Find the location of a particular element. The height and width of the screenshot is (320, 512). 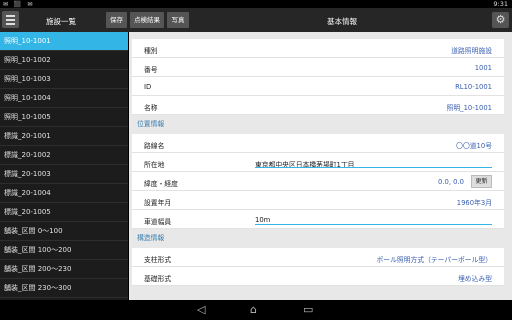

list-item: 標識_20-1002 is located at coordinates (64, 155).